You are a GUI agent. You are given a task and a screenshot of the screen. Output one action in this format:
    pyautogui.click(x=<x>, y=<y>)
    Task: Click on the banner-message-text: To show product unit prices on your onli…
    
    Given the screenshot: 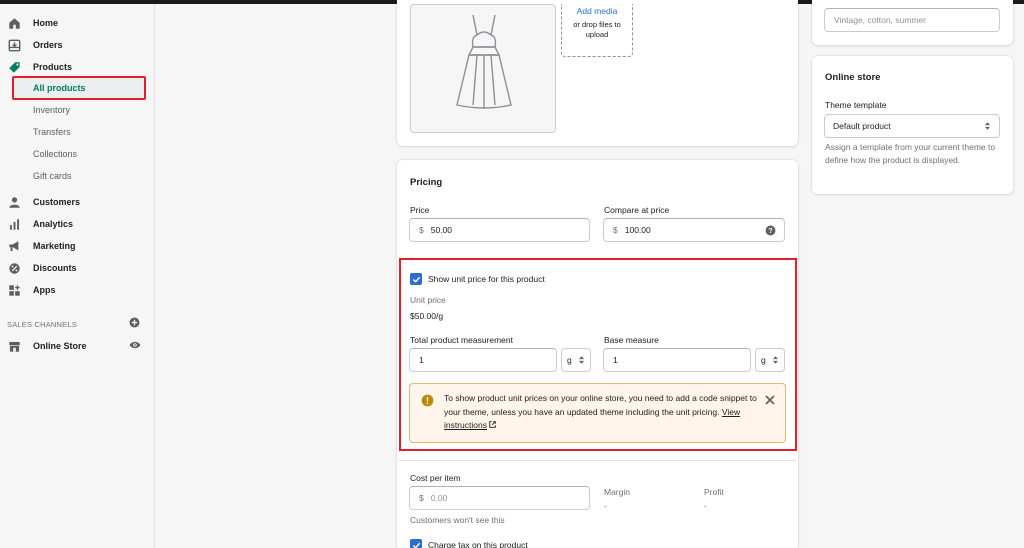 What is the action you would take?
    pyautogui.click(x=600, y=405)
    